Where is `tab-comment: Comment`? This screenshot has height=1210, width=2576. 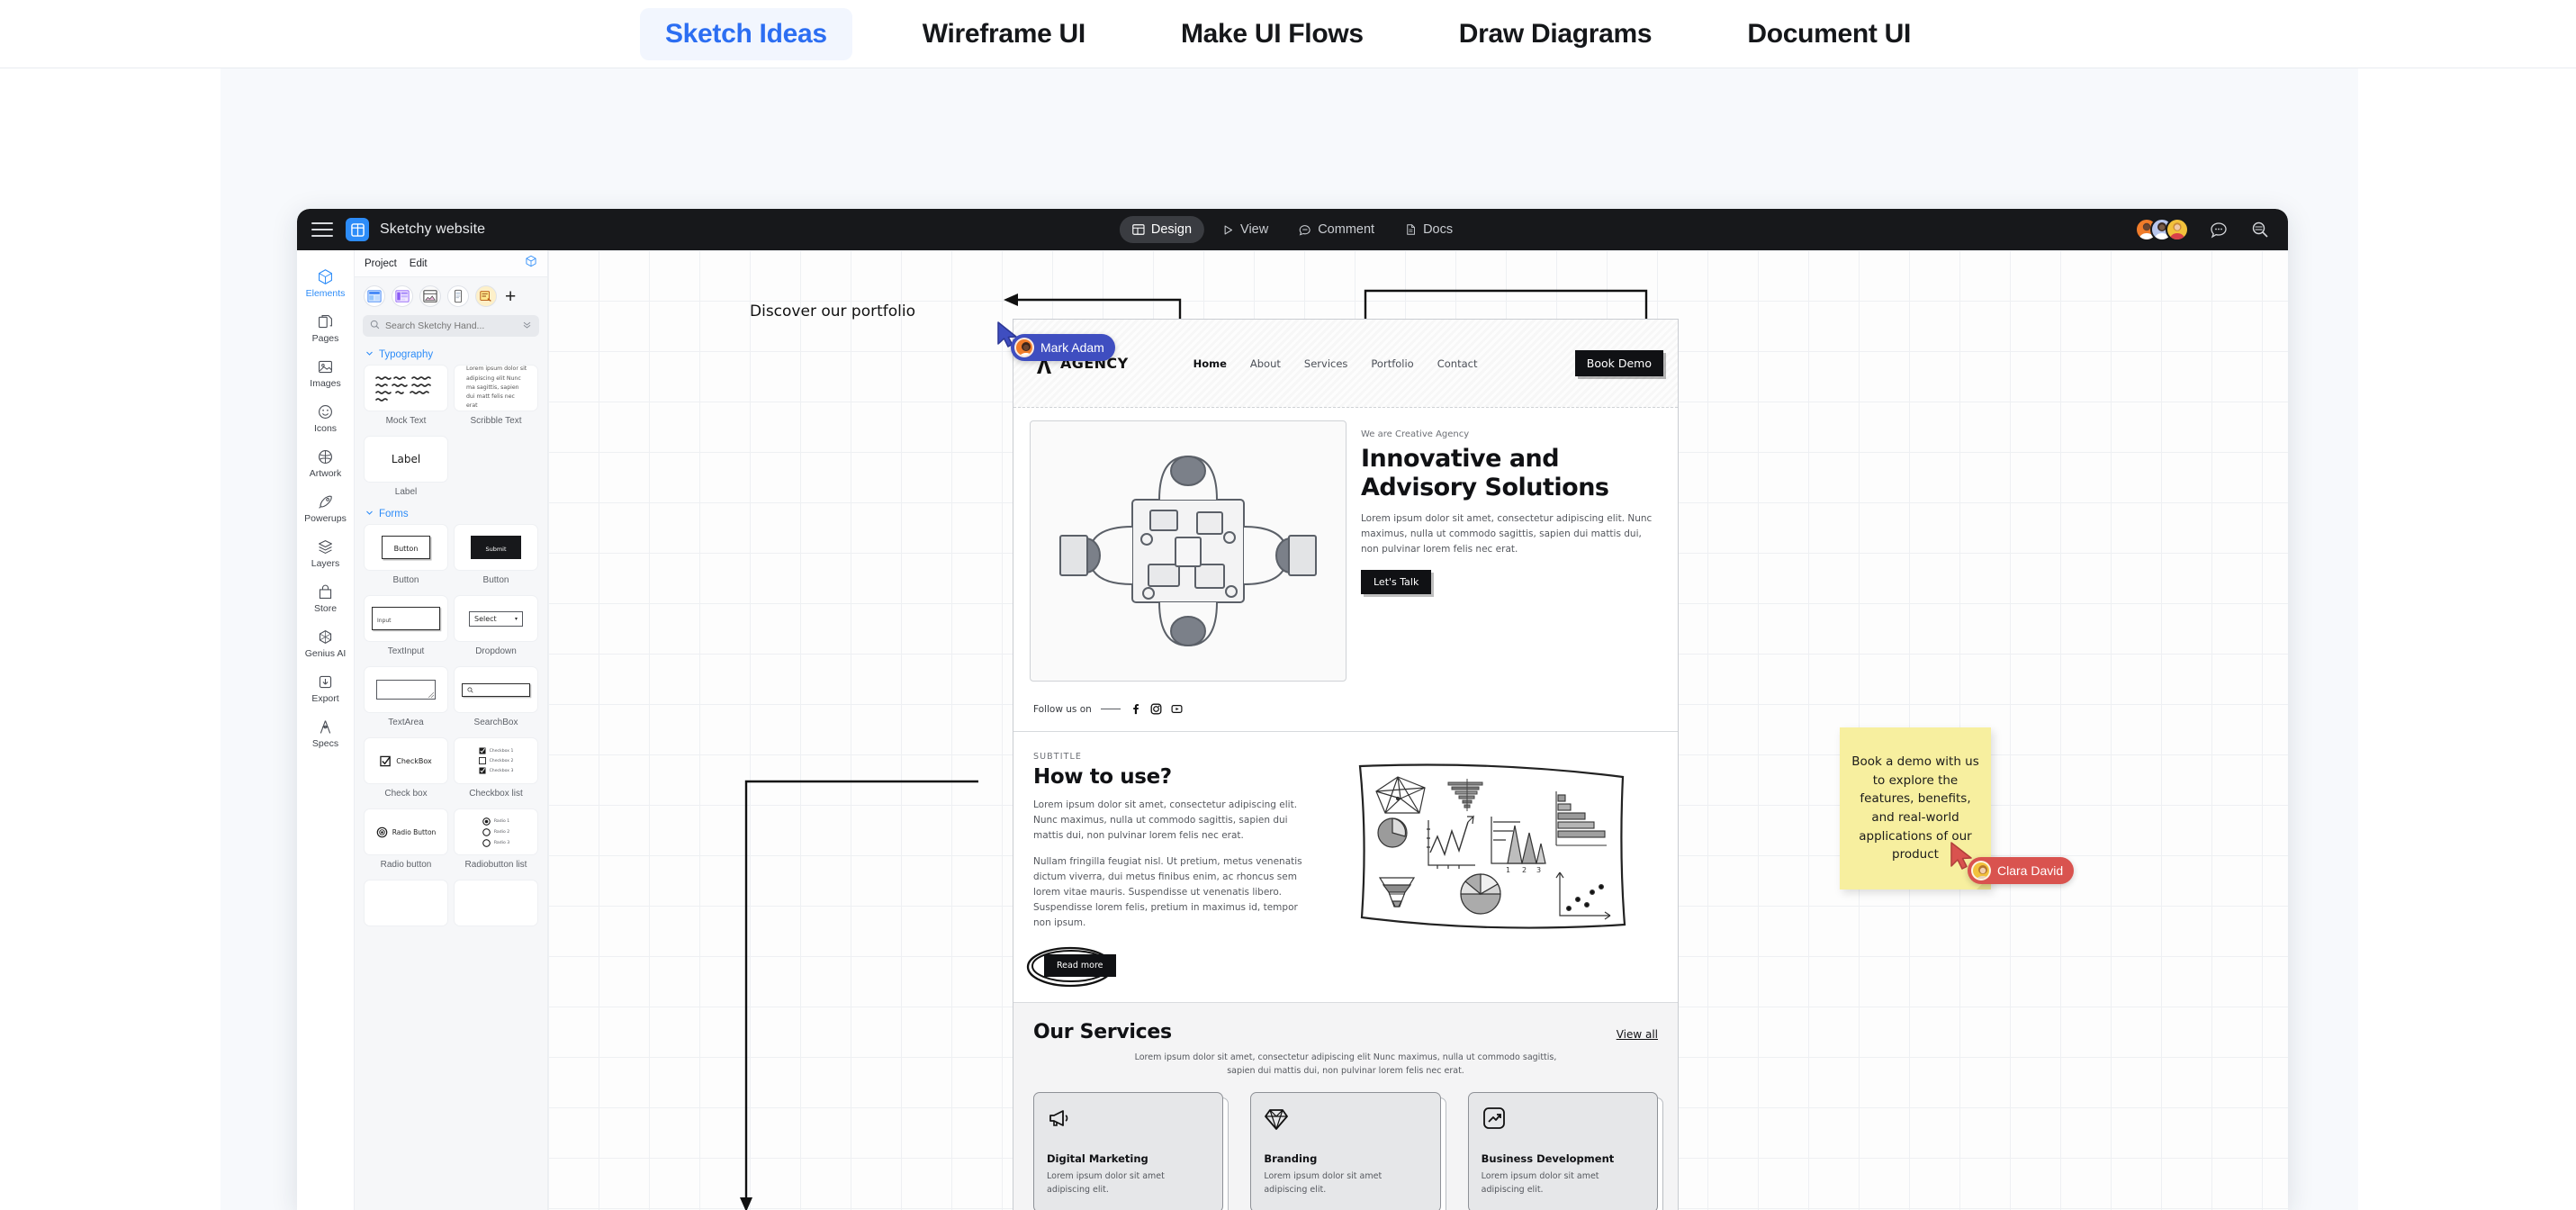 tab-comment: Comment is located at coordinates (1336, 229).